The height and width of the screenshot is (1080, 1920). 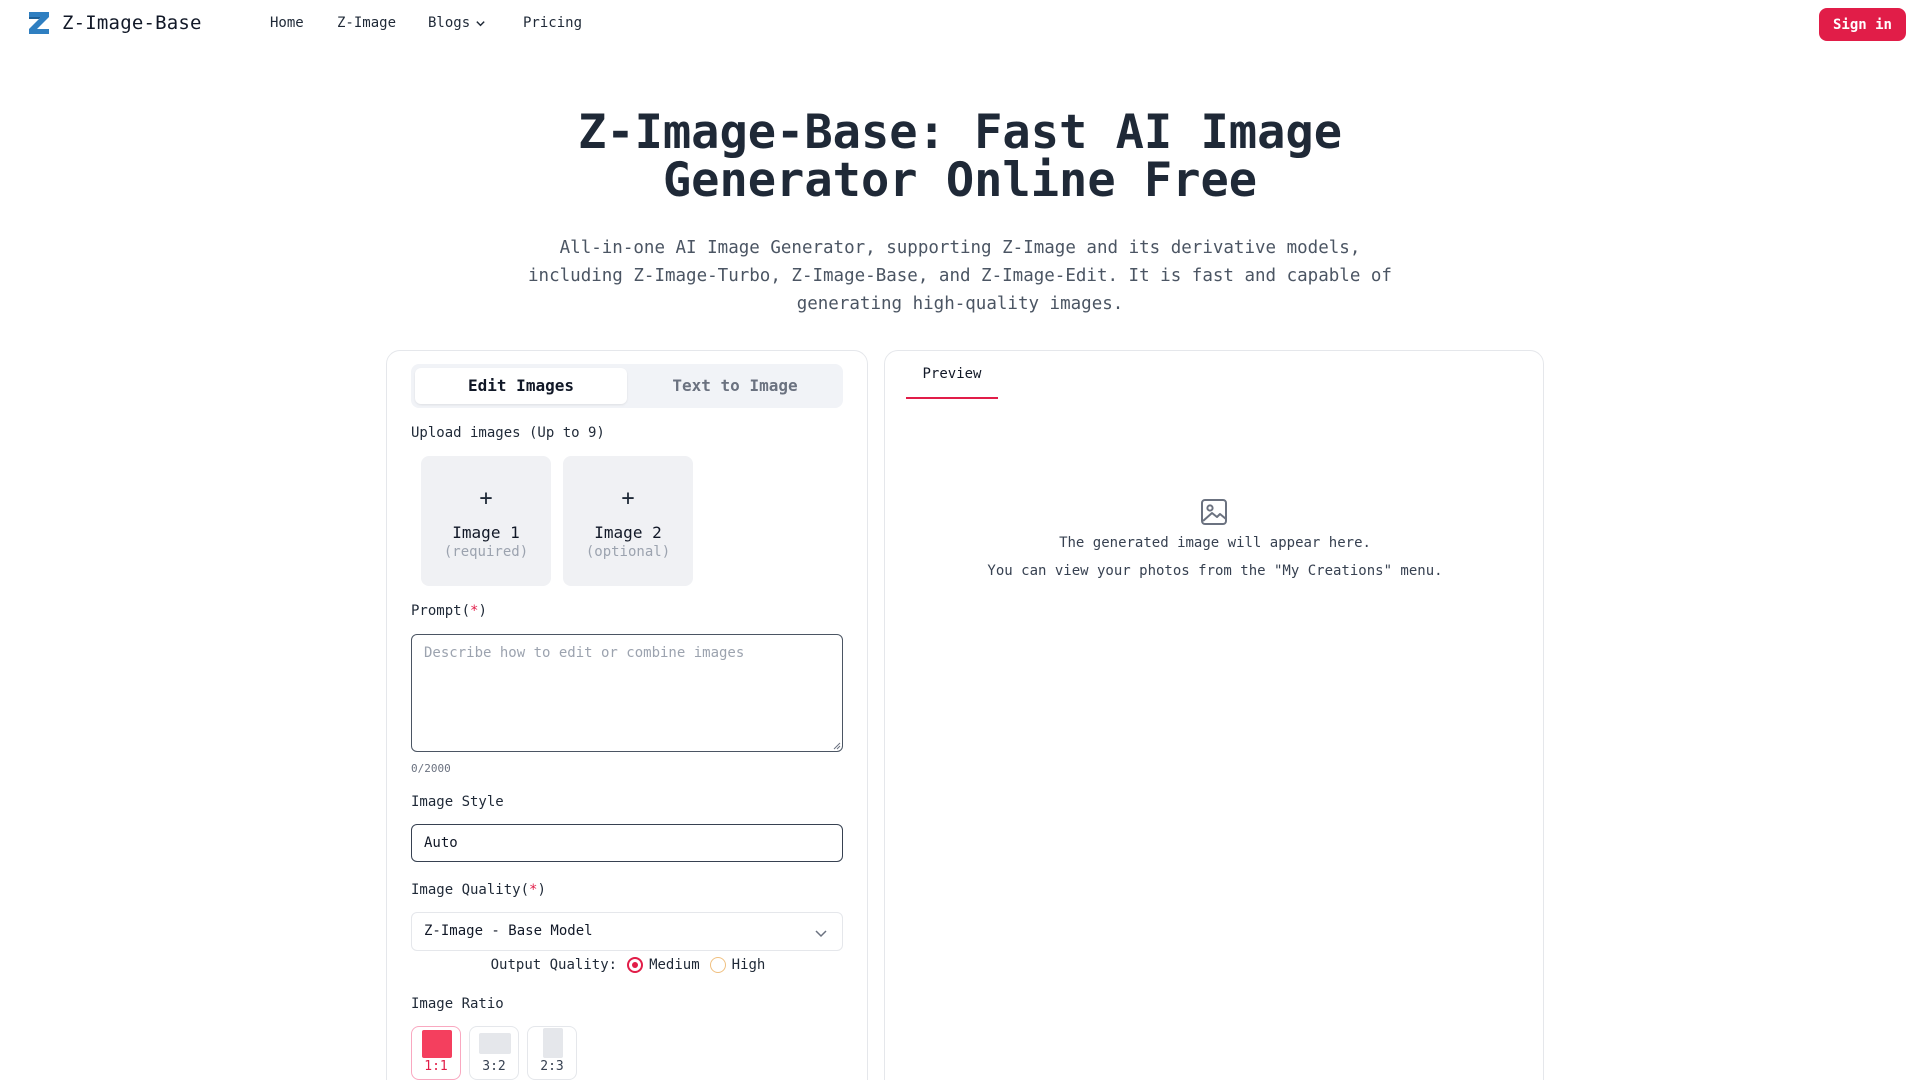 What do you see at coordinates (494, 1066) in the screenshot?
I see `ratio-option-3-2-label: 3:2` at bounding box center [494, 1066].